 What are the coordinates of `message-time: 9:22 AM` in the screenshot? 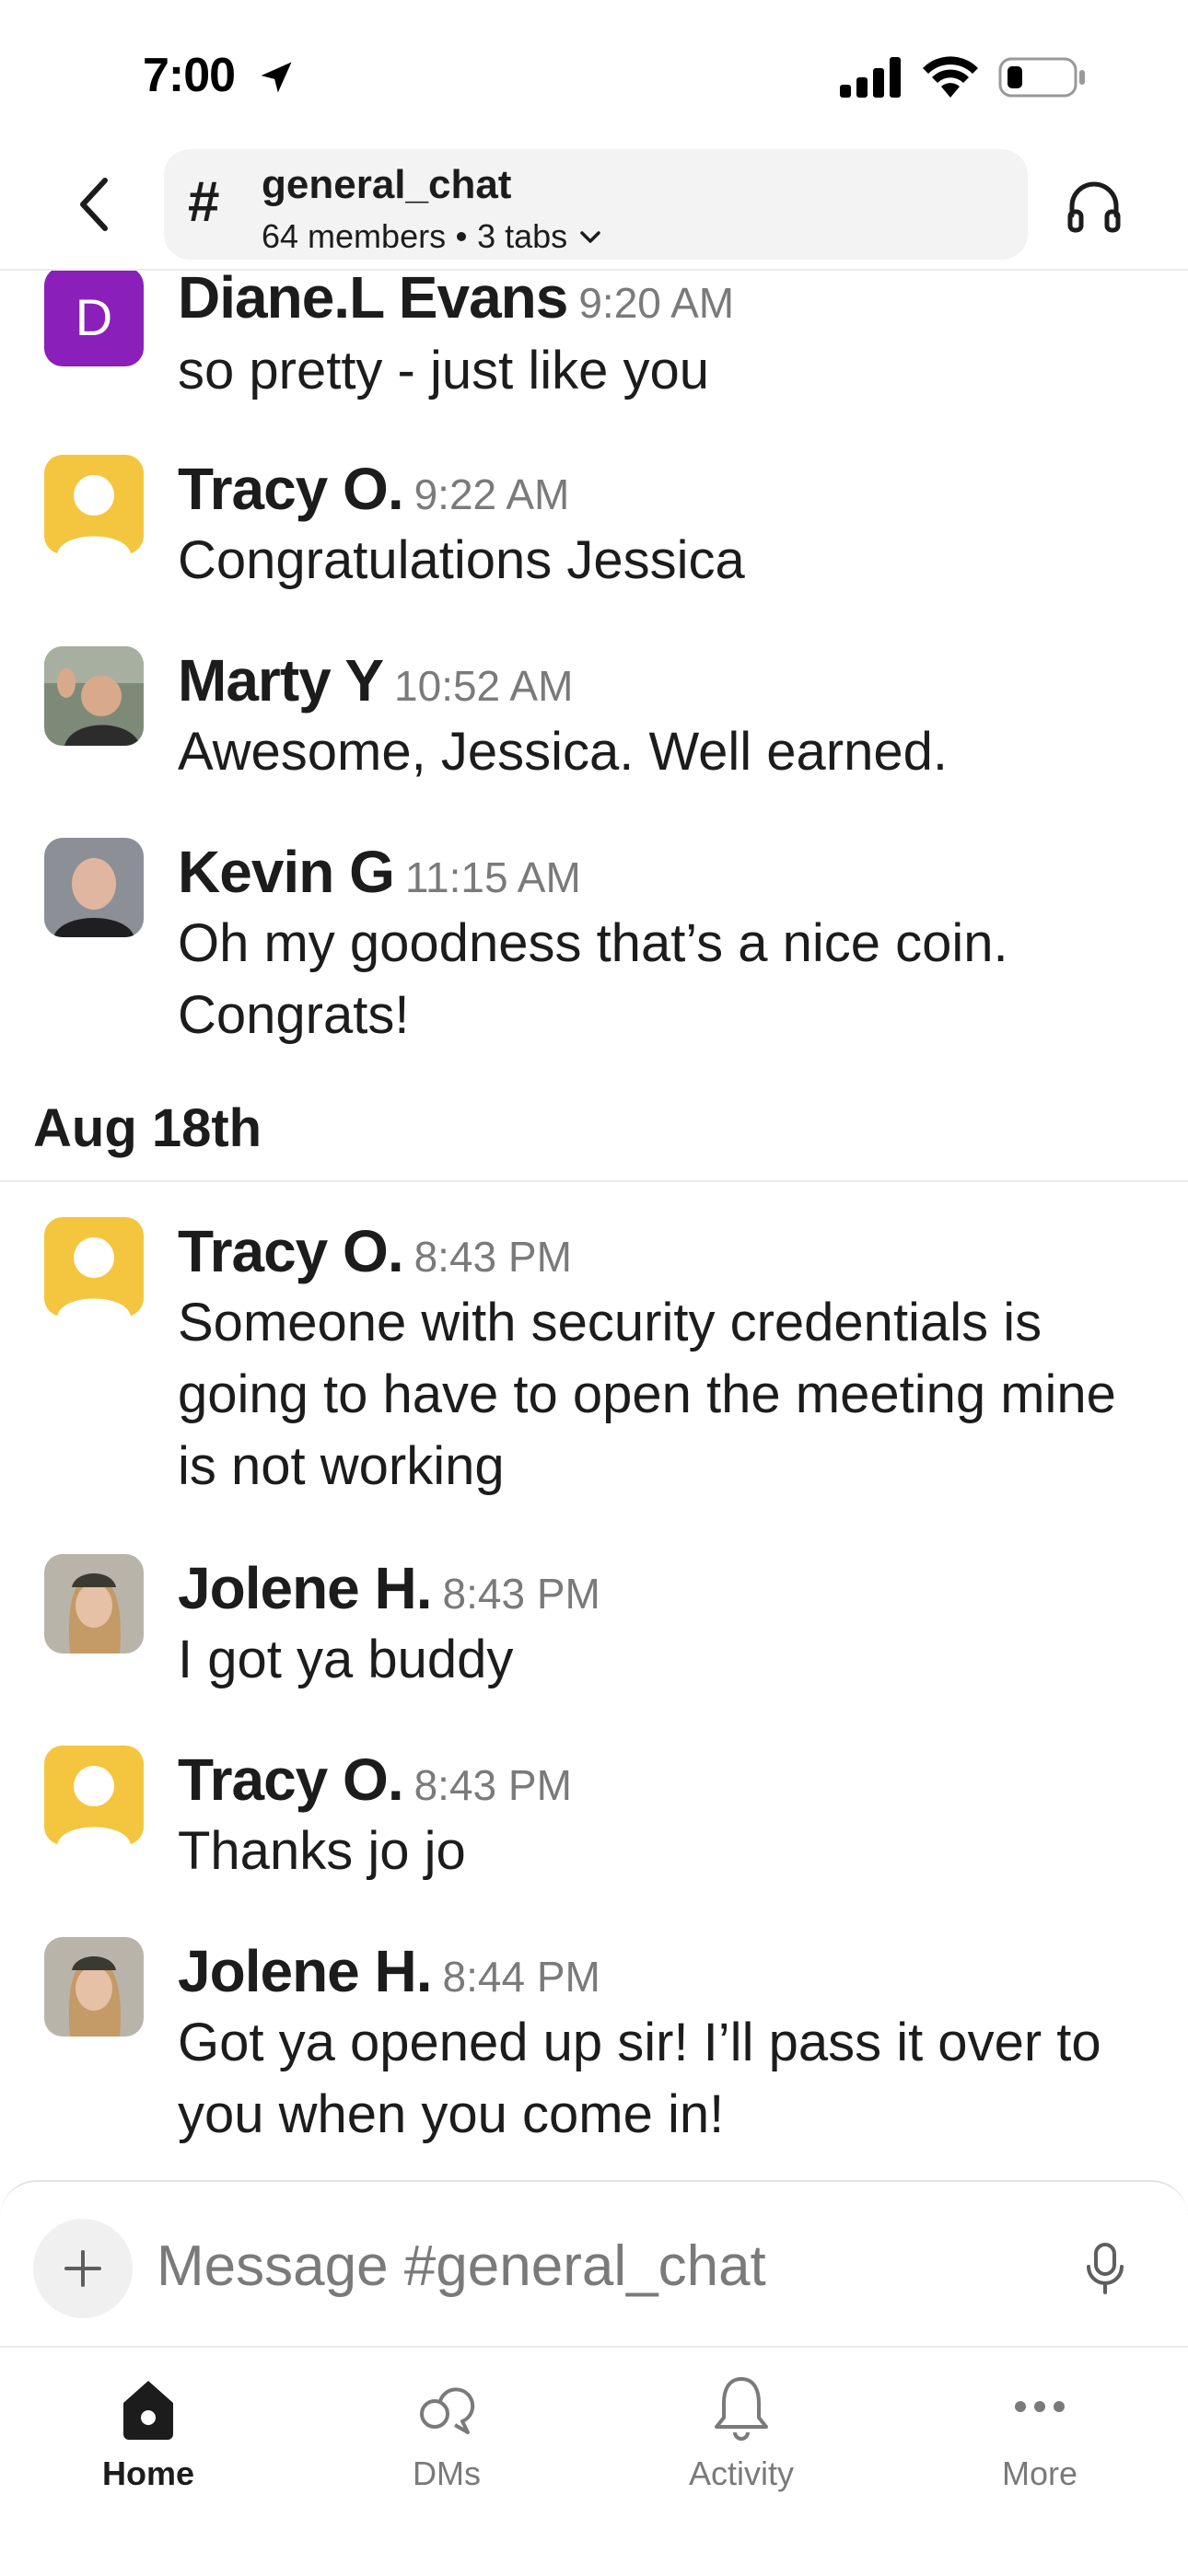 It's located at (491, 494).